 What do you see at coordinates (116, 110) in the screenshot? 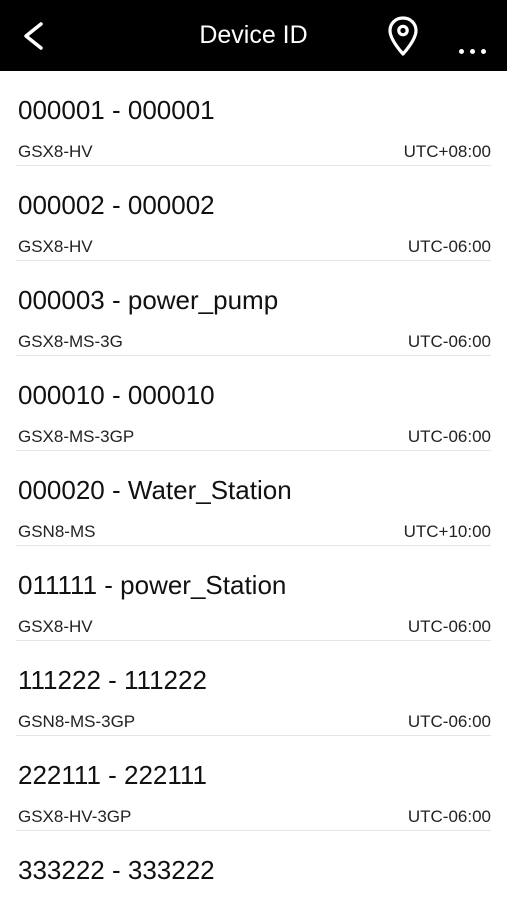
I see `device-name: 000001 - 000001` at bounding box center [116, 110].